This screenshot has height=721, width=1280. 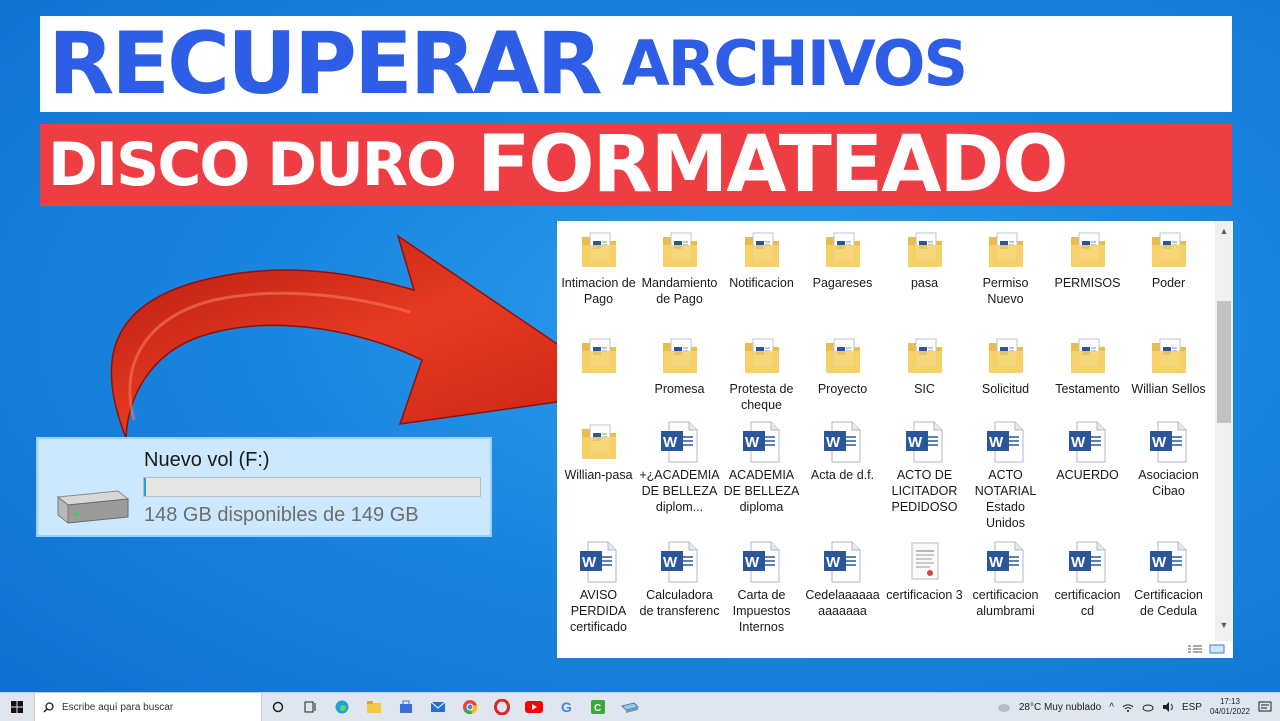 What do you see at coordinates (761, 397) in the screenshot?
I see `file-item-label: Protesta de cheque` at bounding box center [761, 397].